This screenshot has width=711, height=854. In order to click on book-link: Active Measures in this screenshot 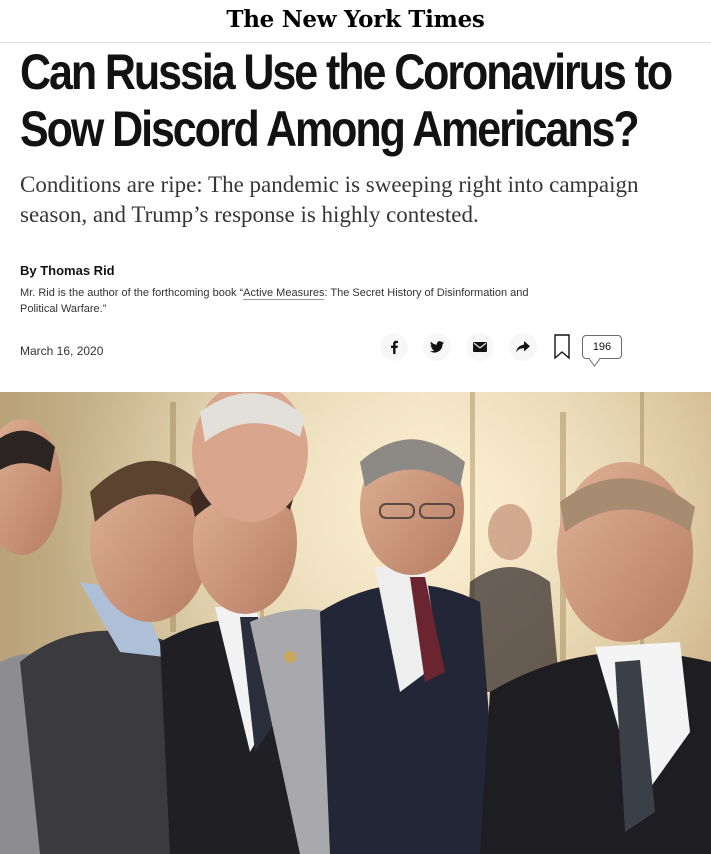, I will do `click(284, 293)`.